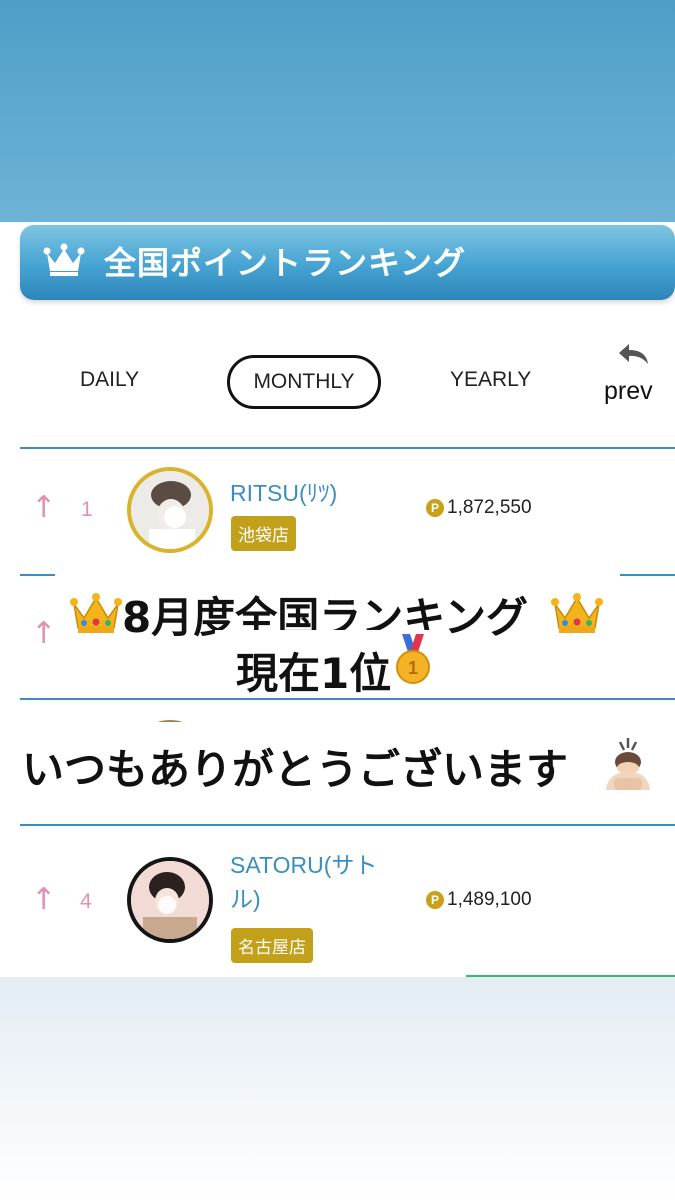 The height and width of the screenshot is (1200, 675). What do you see at coordinates (304, 865) in the screenshot?
I see `cast-name-line-1: SATORU(サト` at bounding box center [304, 865].